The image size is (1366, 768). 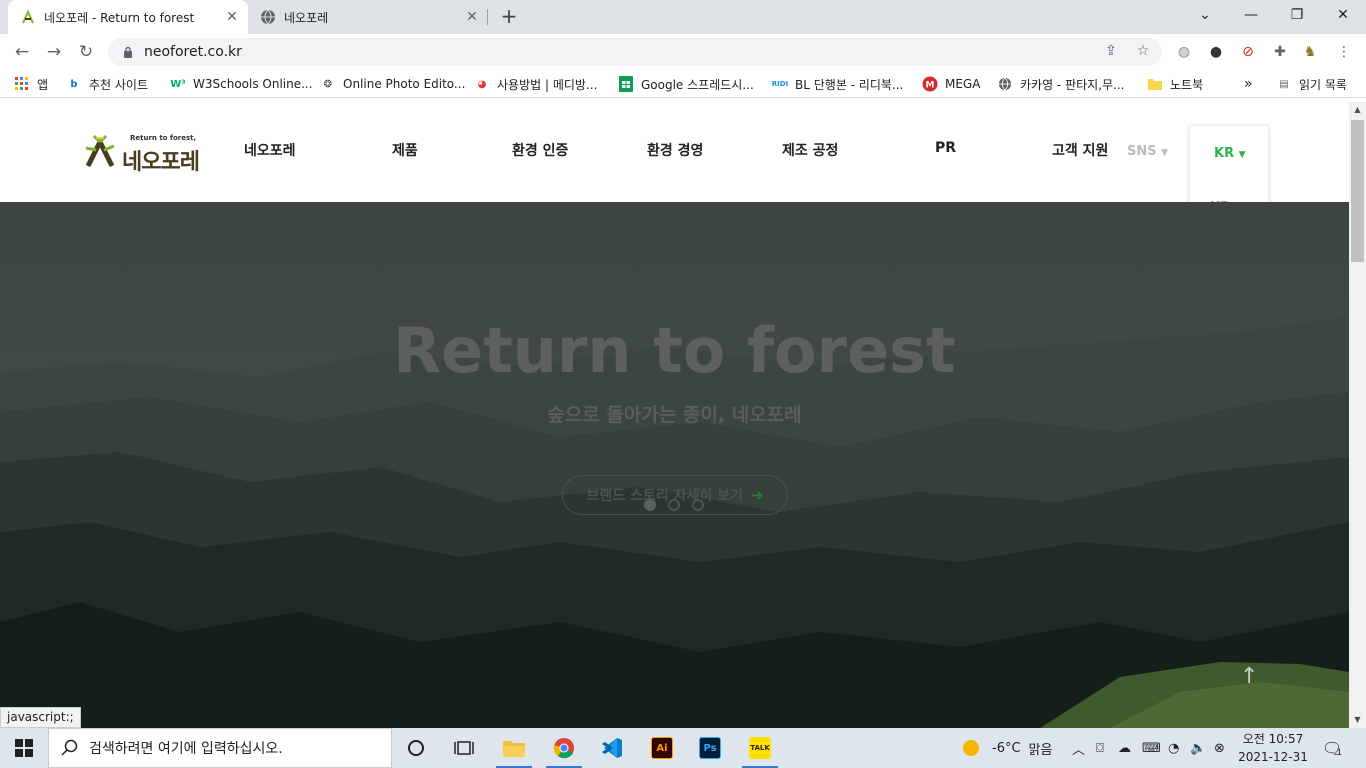 I want to click on input-method-icon: ⌨, so click(x=1151, y=748).